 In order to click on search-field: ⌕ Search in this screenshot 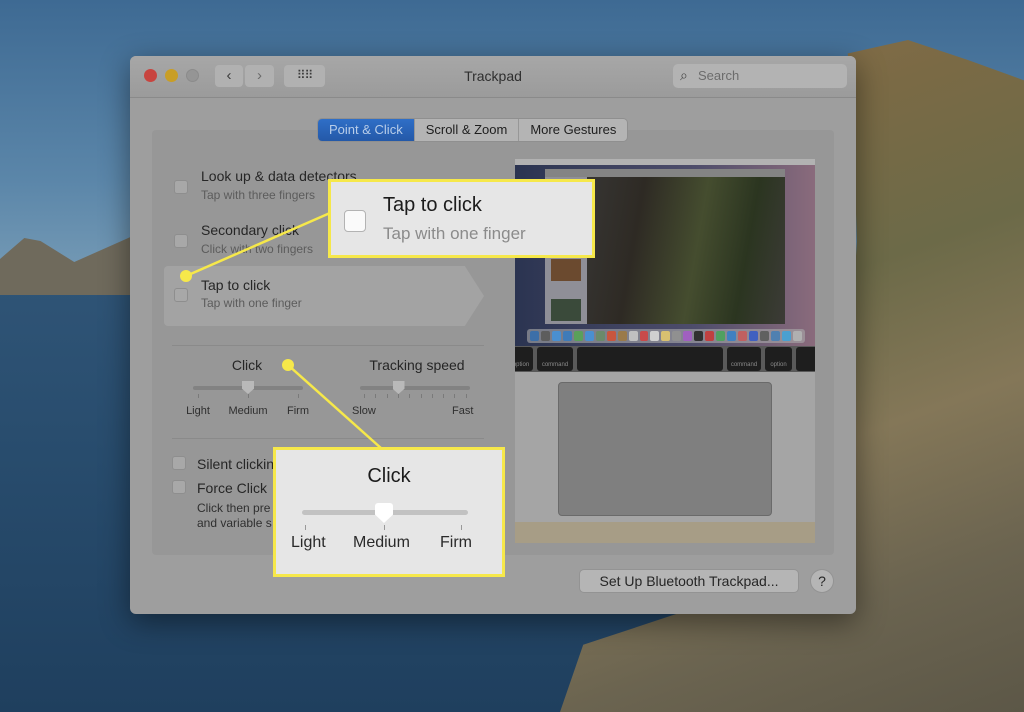, I will do `click(760, 76)`.